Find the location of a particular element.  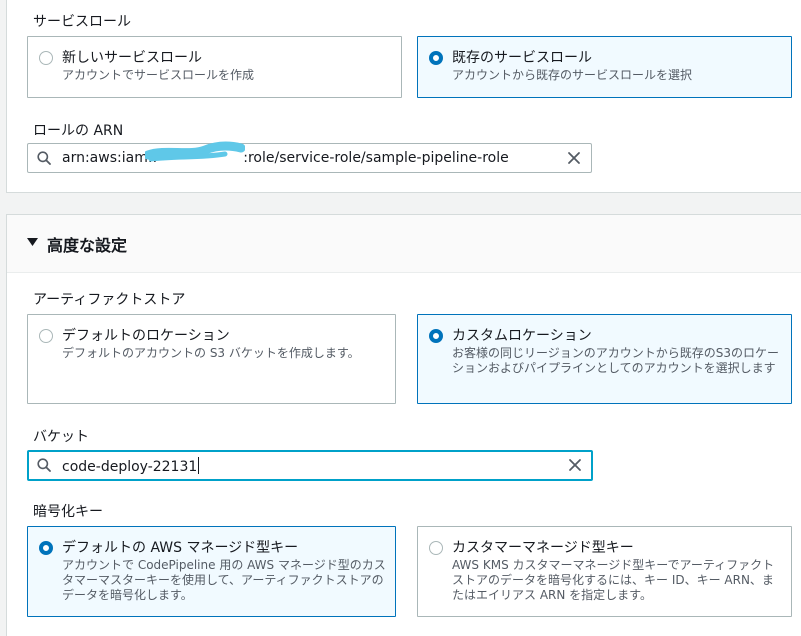

existing-service-role-title: 既存のサービスロール is located at coordinates (522, 58).